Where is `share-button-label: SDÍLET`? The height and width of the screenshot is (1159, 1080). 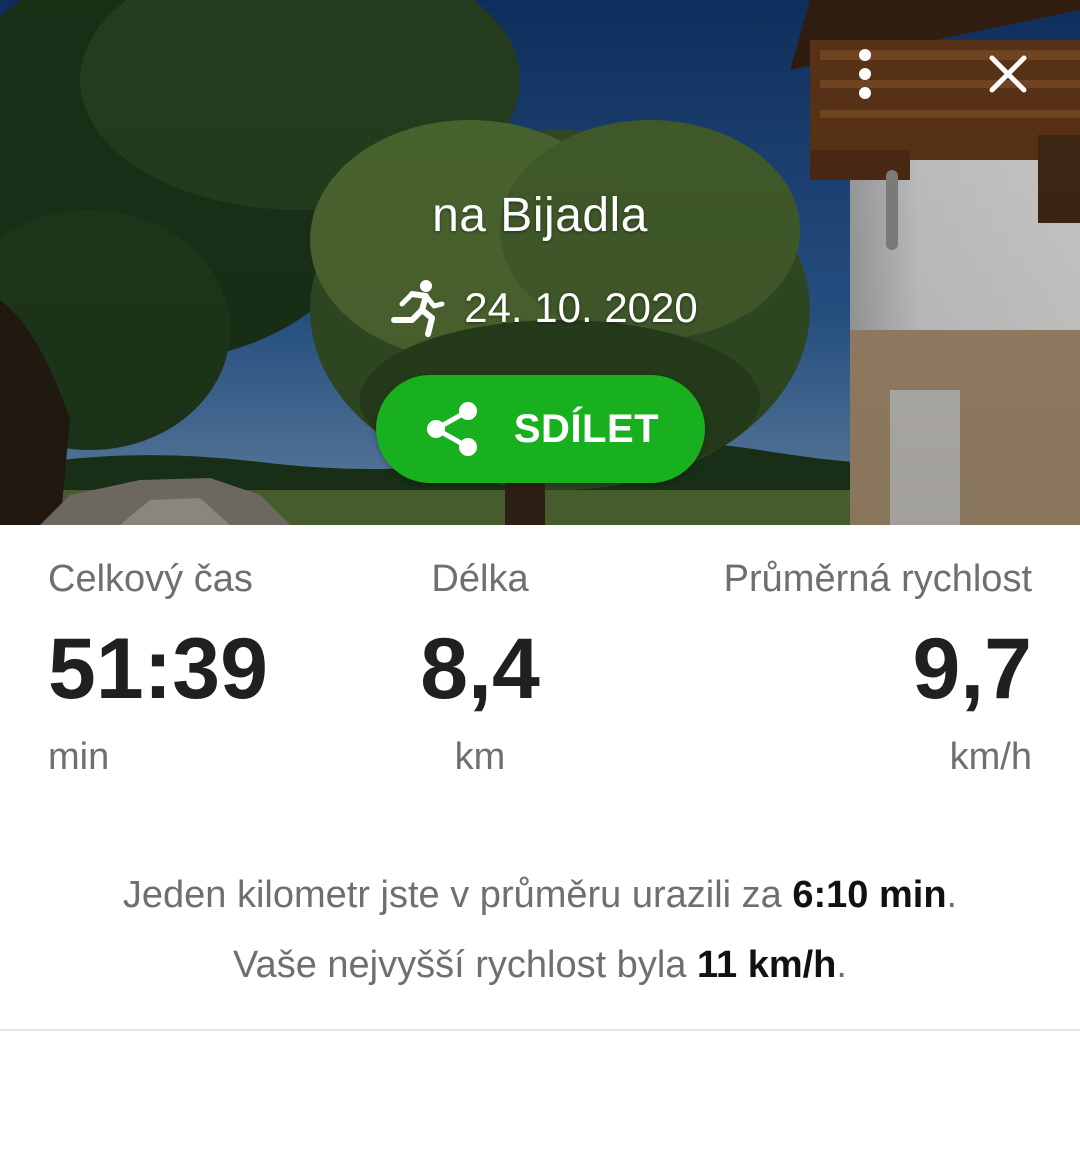 share-button-label: SDÍLET is located at coordinates (586, 428).